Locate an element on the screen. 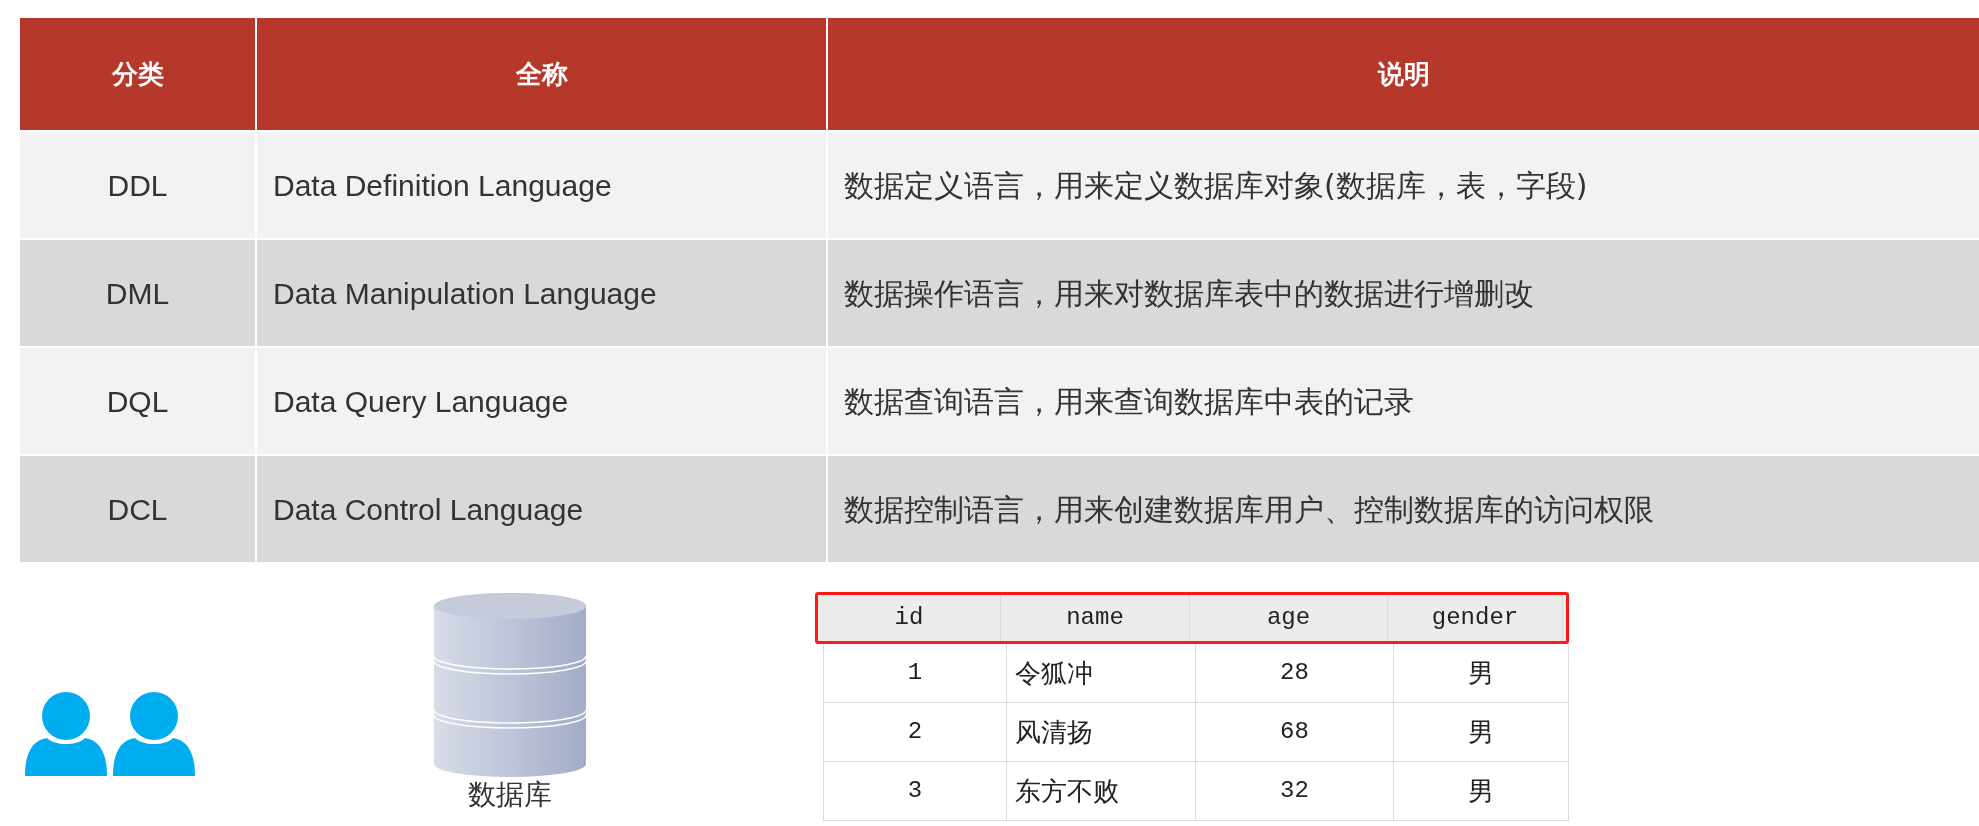  table-cell-text: 数据操作语言，用来对数据库表中的数据进行增删改 is located at coordinates (1189, 293).